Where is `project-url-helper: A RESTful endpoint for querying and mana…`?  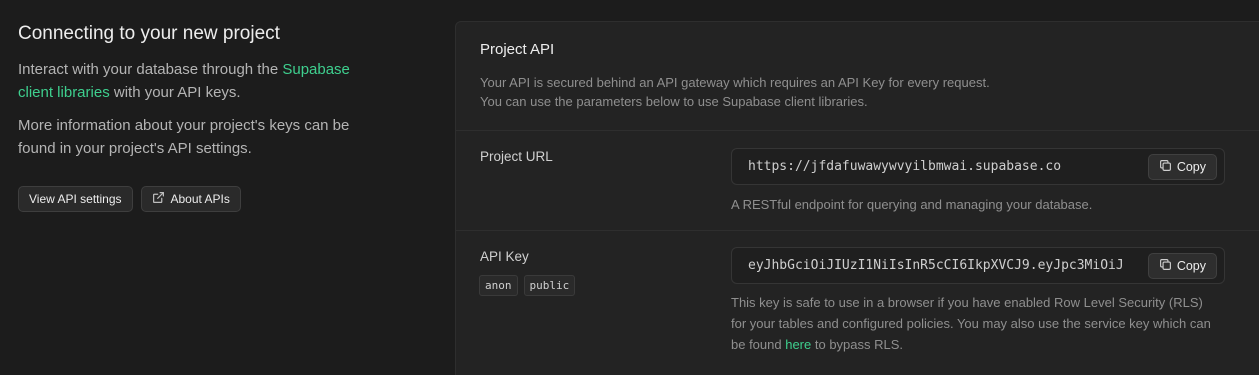
project-url-helper: A RESTful endpoint for querying and mana… is located at coordinates (912, 204).